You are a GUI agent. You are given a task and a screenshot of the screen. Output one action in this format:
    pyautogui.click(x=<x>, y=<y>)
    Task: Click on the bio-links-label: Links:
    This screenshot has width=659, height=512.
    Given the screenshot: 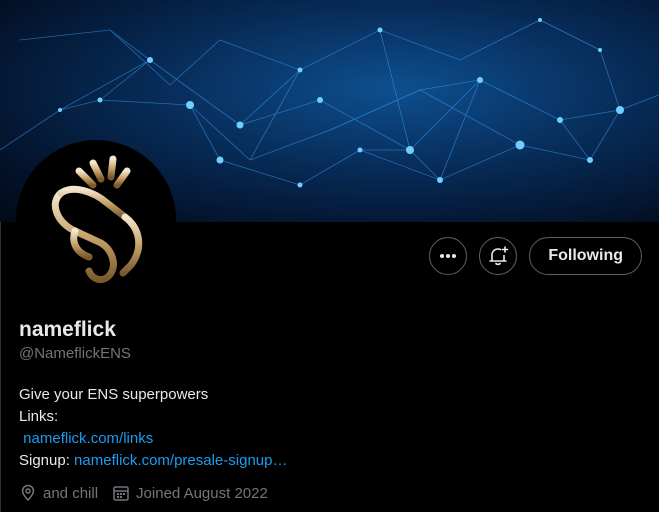 What is the action you would take?
    pyautogui.click(x=39, y=416)
    